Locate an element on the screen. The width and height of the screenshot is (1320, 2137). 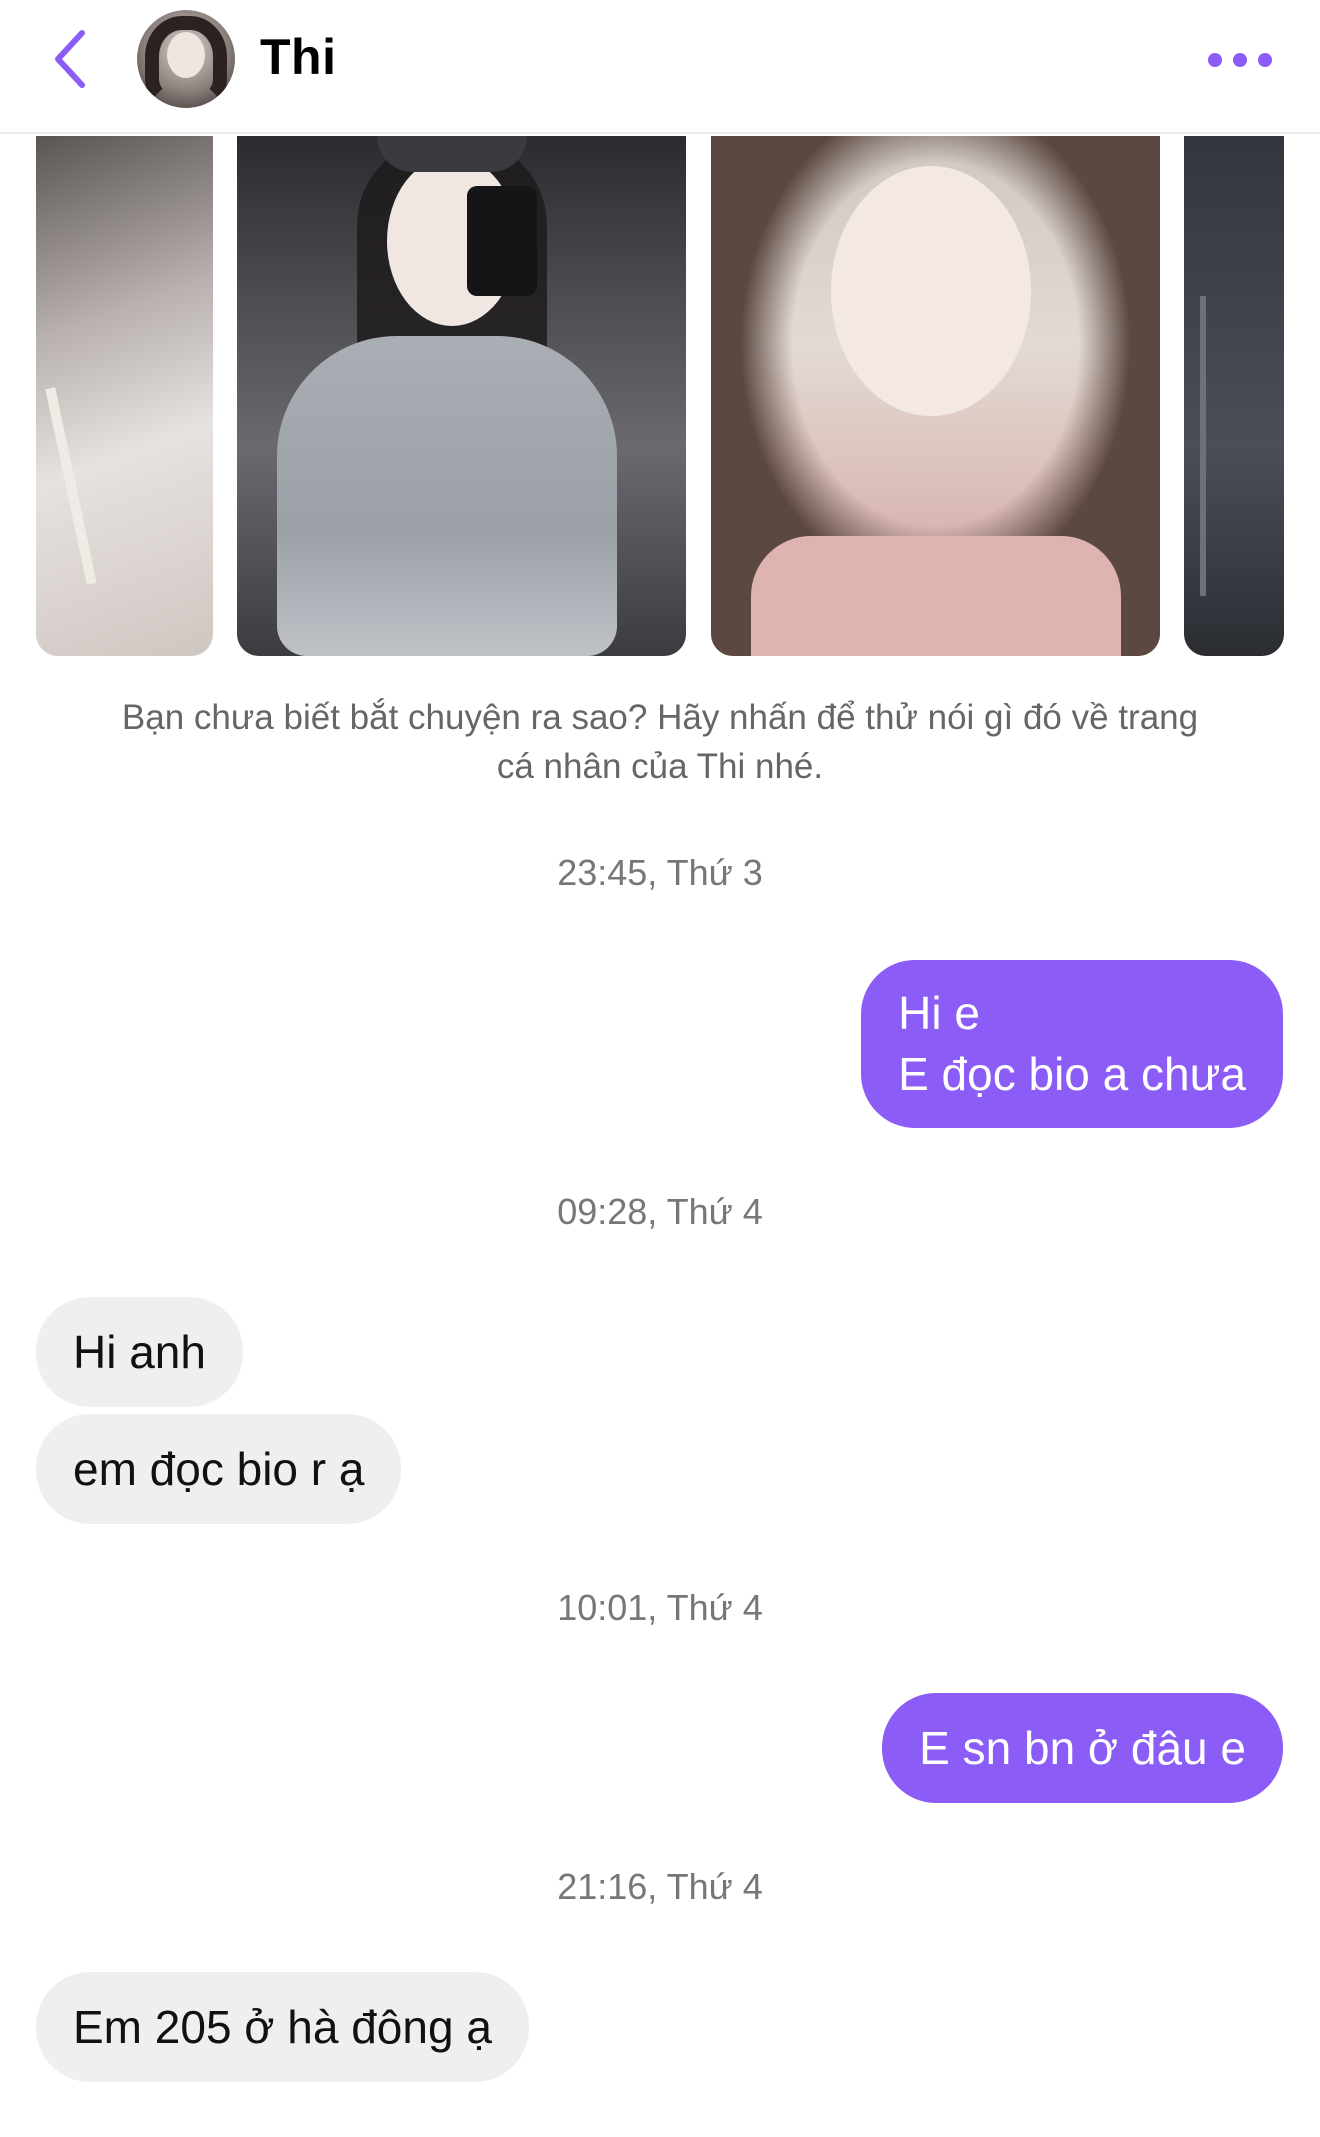
outgoing-message: Hi e E đọc bio a chưa is located at coordinates (1072, 1044).